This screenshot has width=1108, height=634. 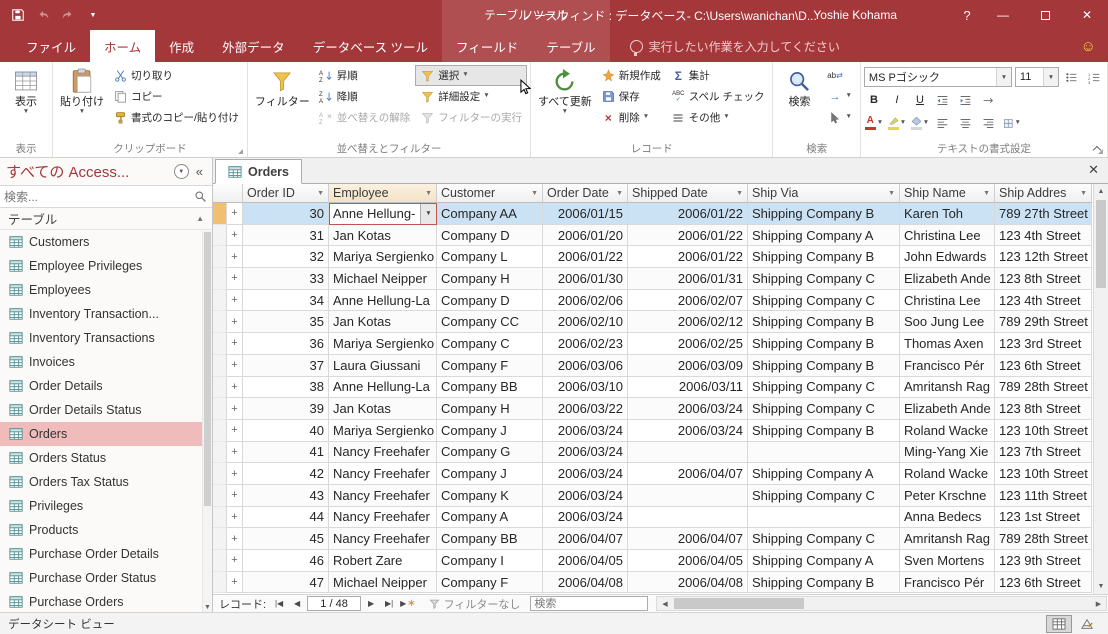 What do you see at coordinates (1043, 539) in the screenshot?
I see `cell-ship-addres: 789 28th Street` at bounding box center [1043, 539].